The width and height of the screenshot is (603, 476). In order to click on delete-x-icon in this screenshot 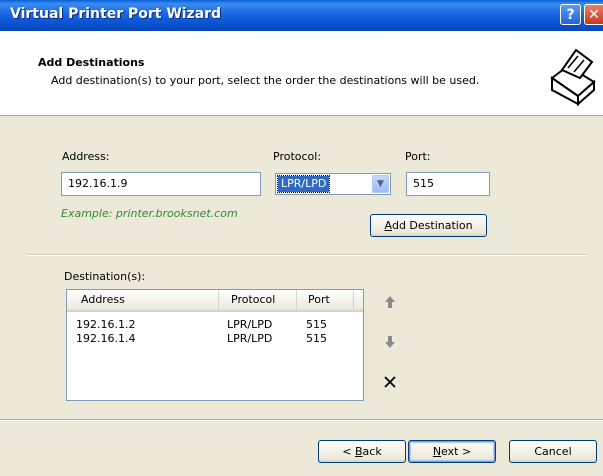, I will do `click(390, 382)`.